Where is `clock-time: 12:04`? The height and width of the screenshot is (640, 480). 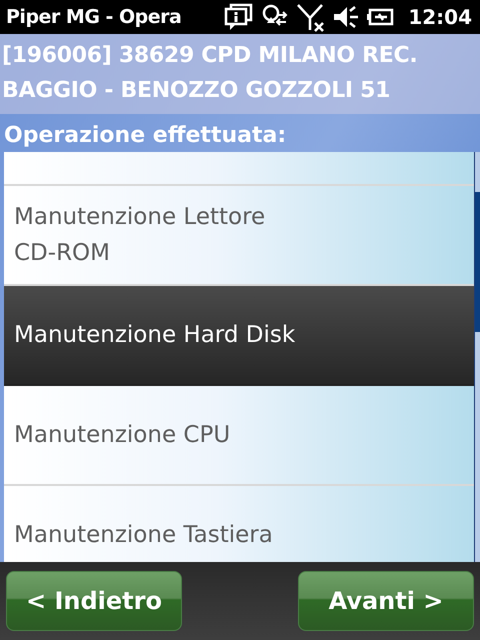
clock-time: 12:04 is located at coordinates (440, 17).